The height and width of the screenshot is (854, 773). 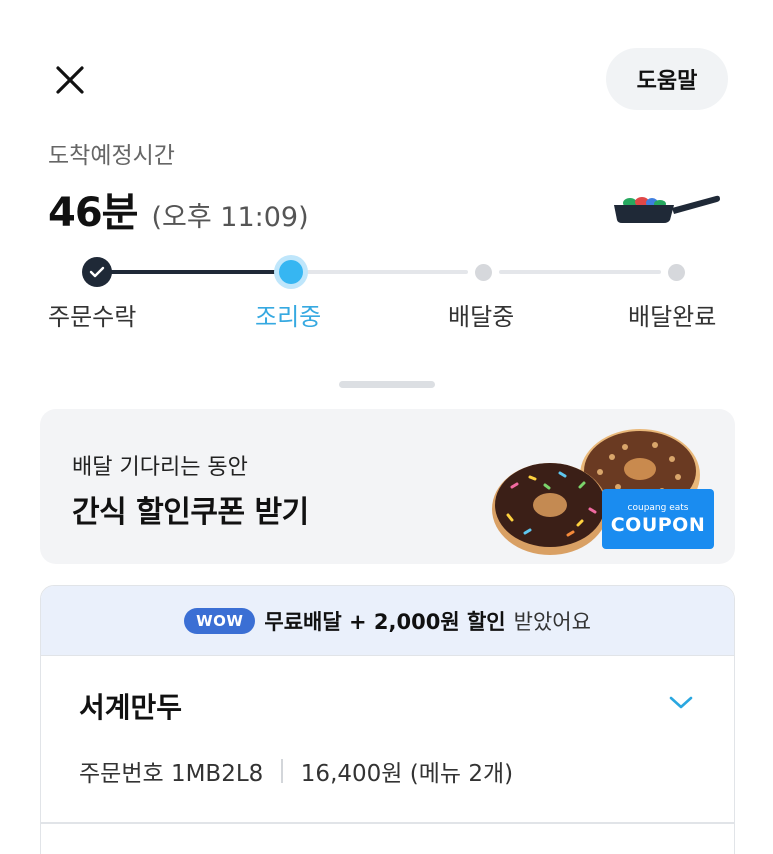 What do you see at coordinates (387, 823) in the screenshot?
I see `card-divider` at bounding box center [387, 823].